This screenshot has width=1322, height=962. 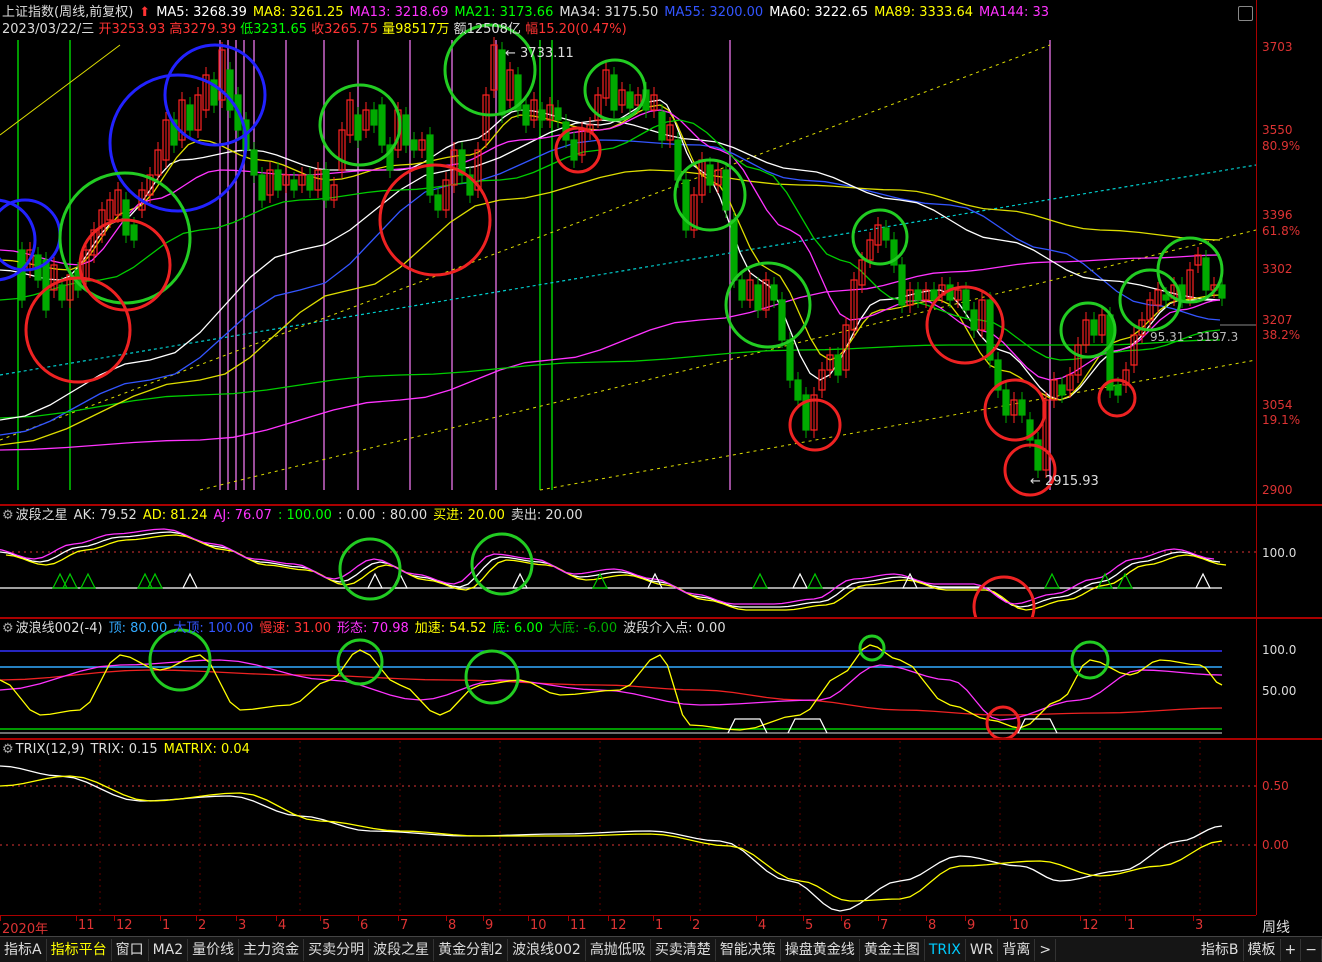 I want to click on right-annotation: 95.31 - 3197.3, so click(x=1194, y=337).